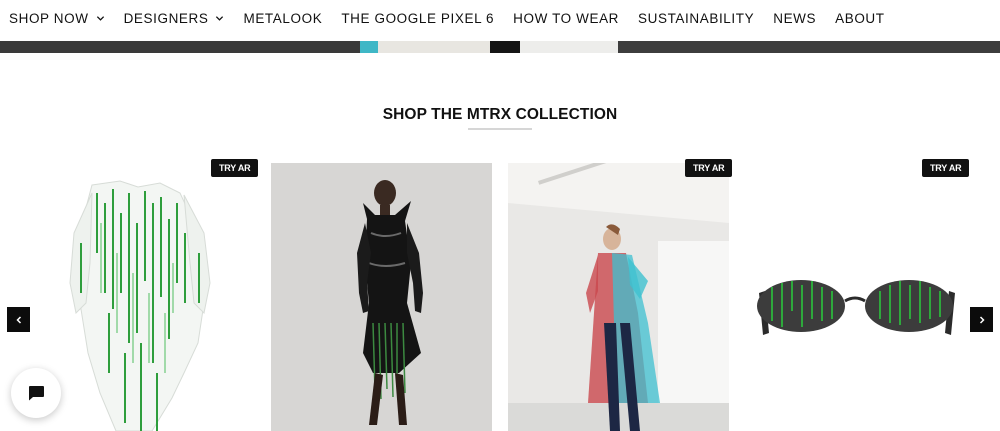 The image size is (1000, 431). I want to click on chat-bubble-icon, so click(36, 393).